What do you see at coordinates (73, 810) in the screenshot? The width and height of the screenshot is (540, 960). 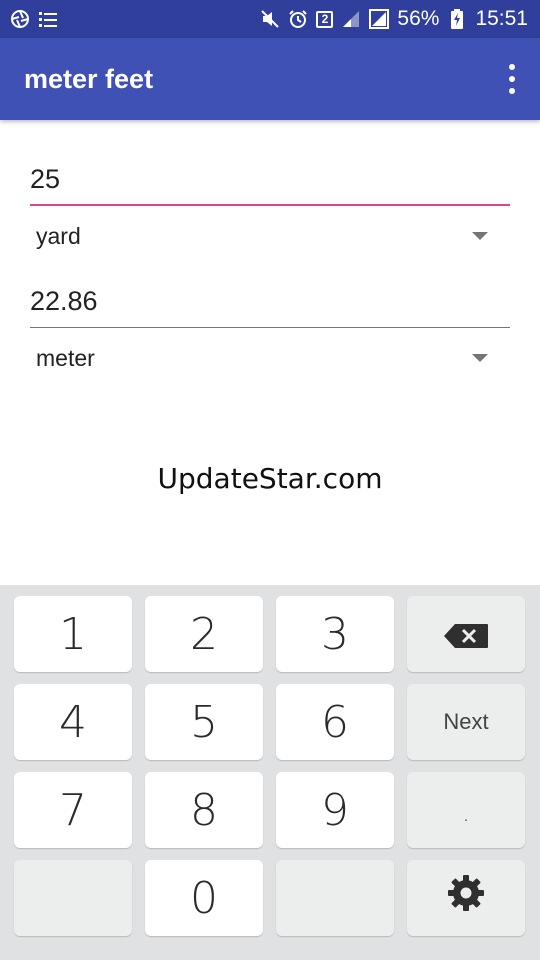 I see `key-7: 7` at bounding box center [73, 810].